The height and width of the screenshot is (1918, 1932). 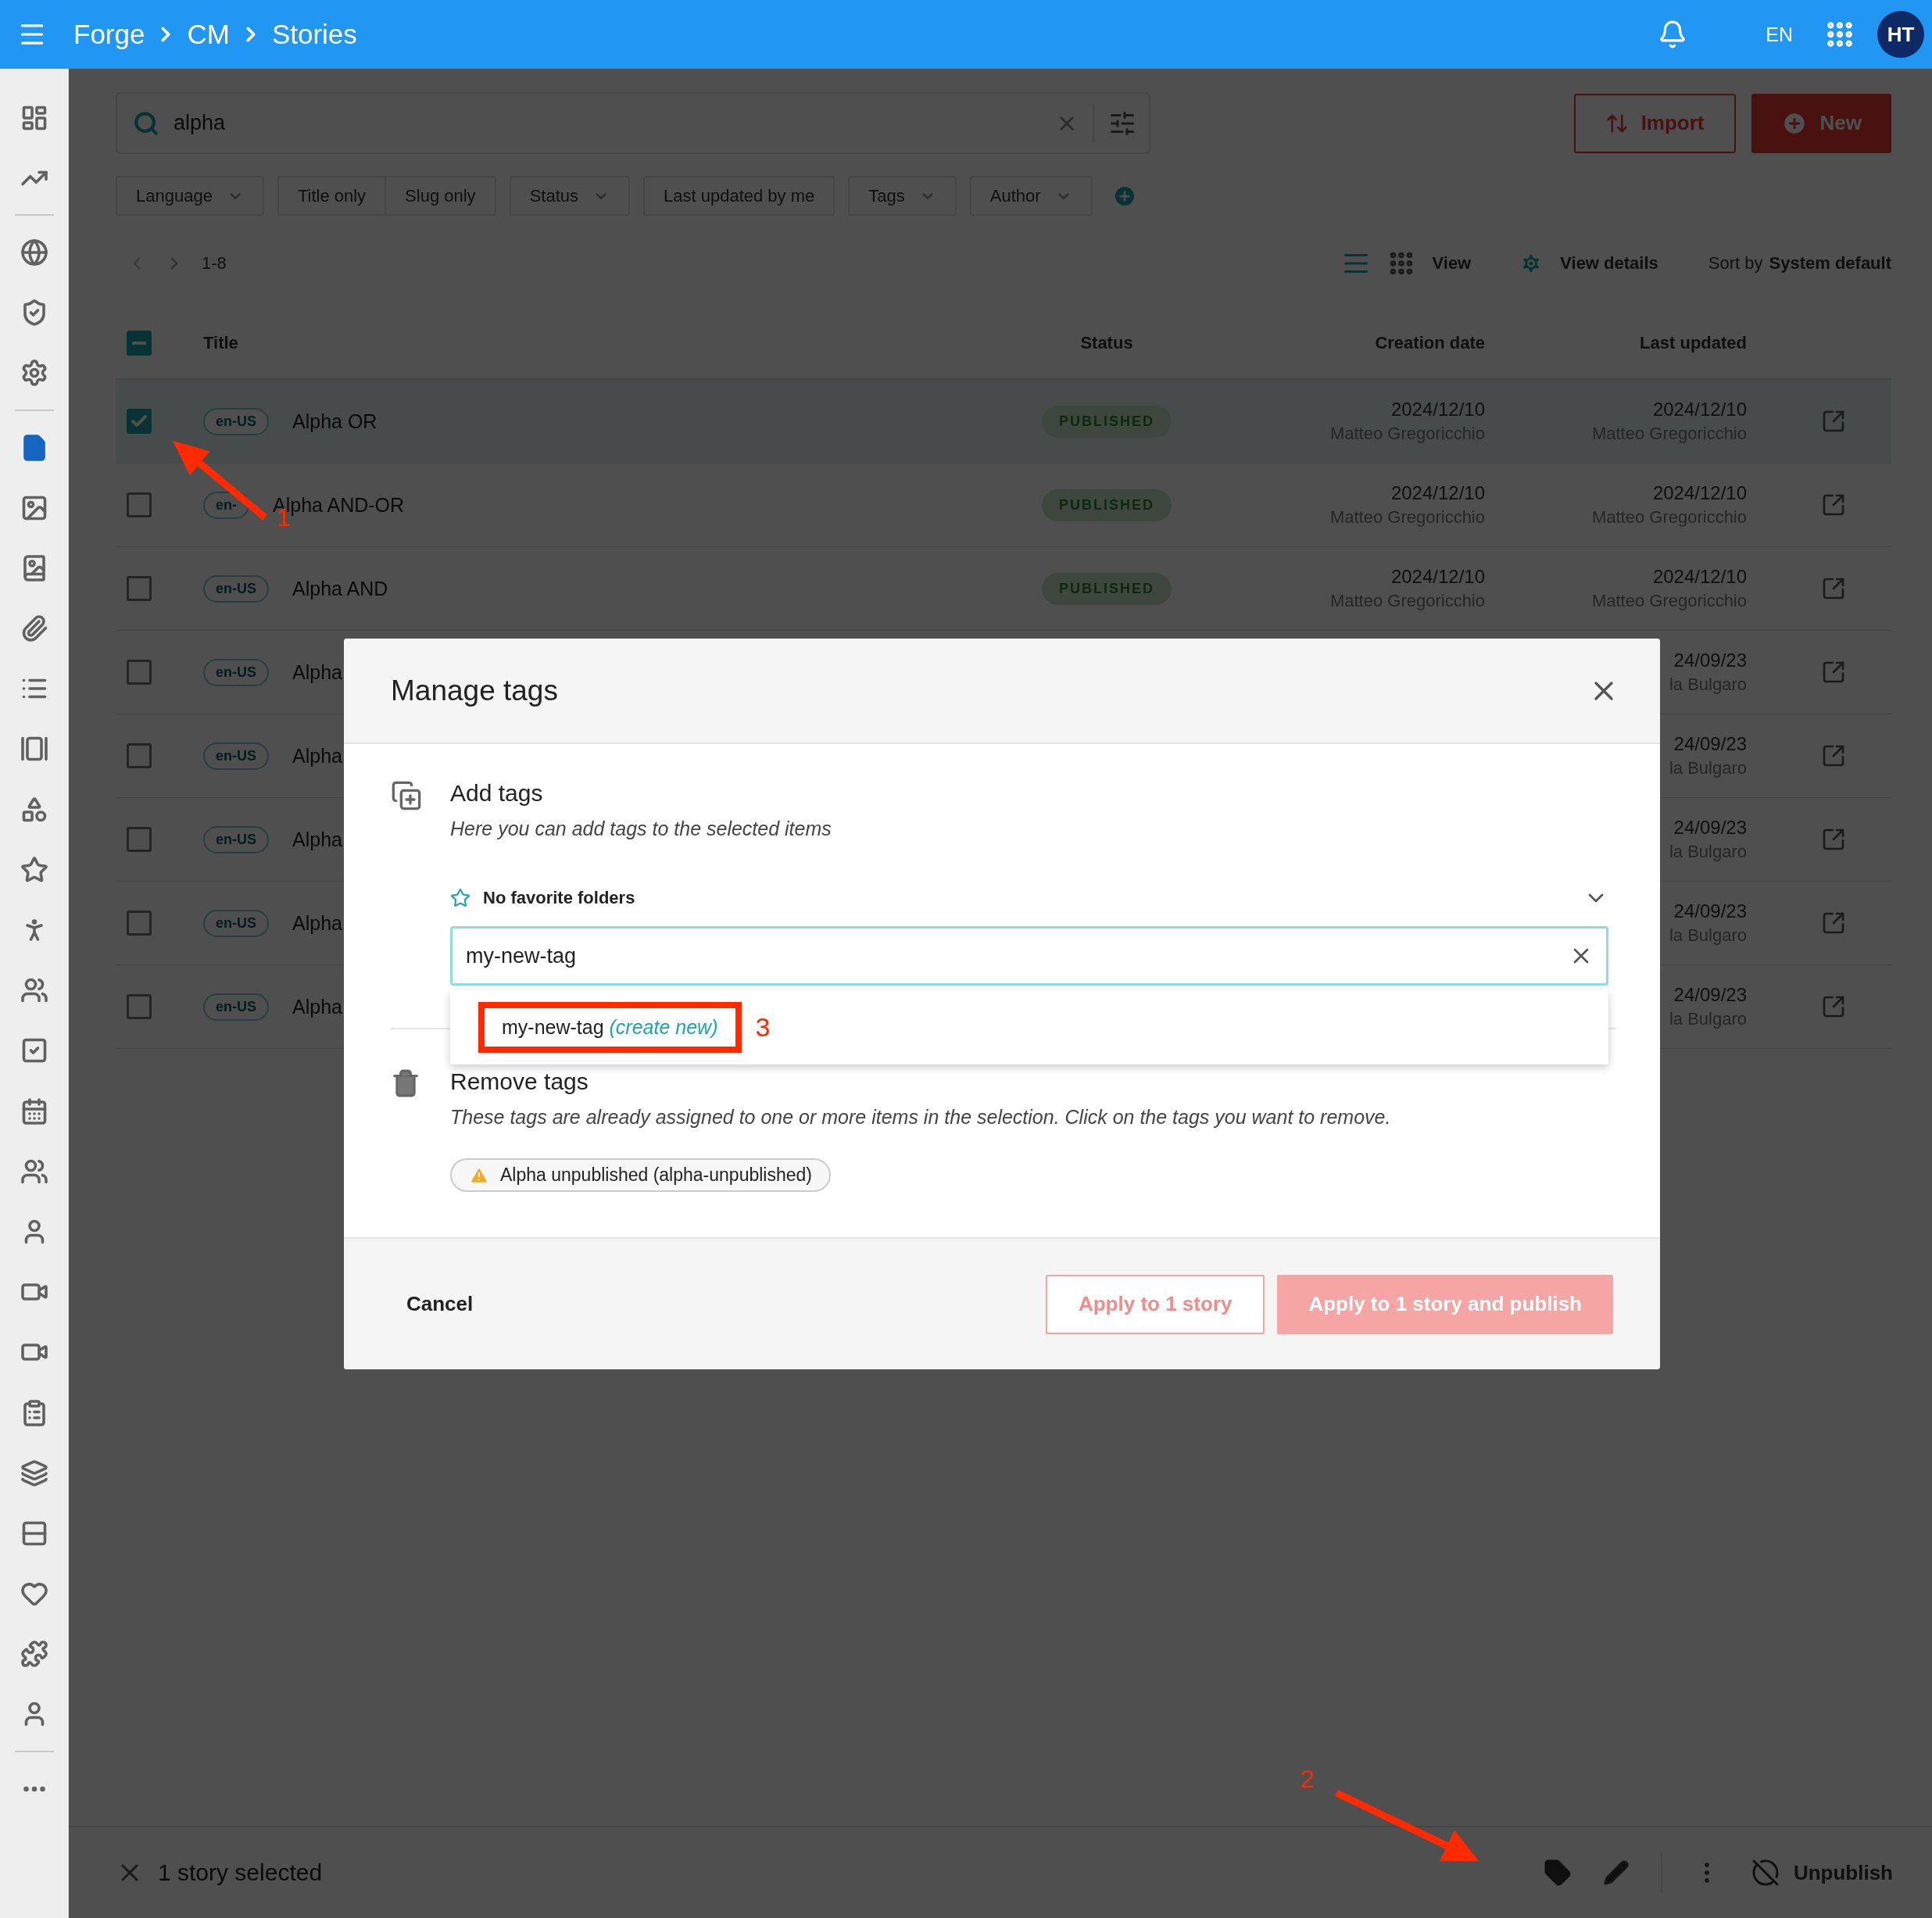 I want to click on dialog-title: Manage tags, so click(x=474, y=690).